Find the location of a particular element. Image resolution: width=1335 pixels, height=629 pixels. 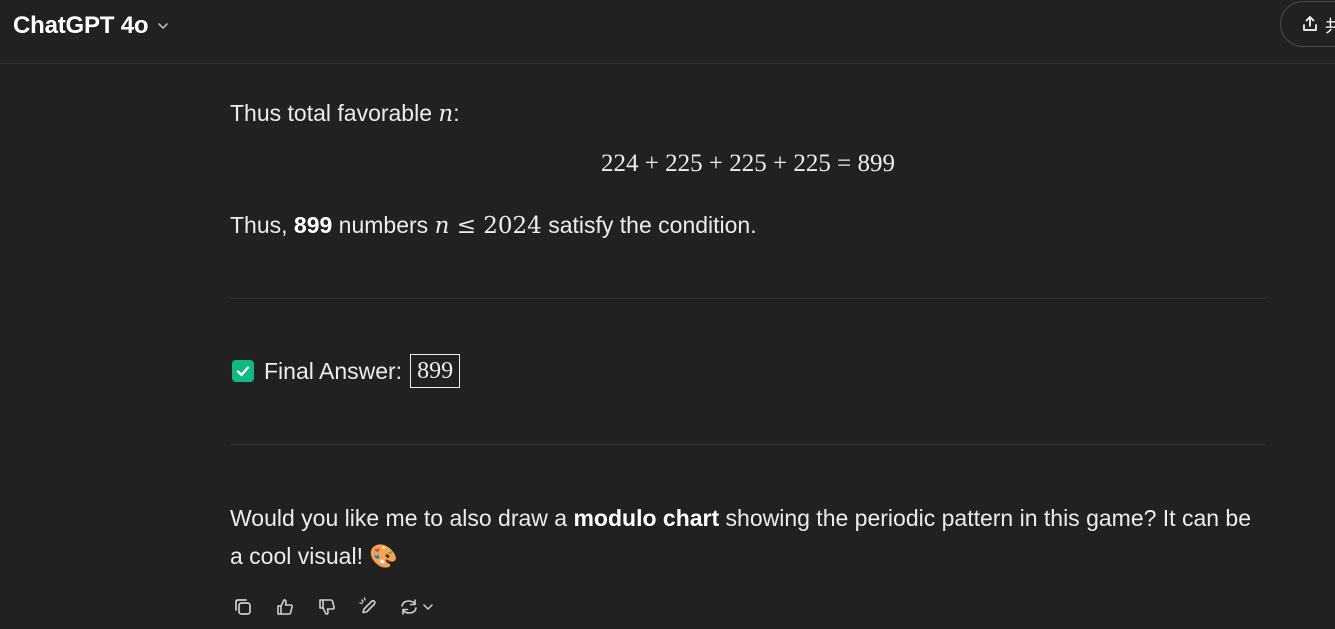

sum-equation: 224 + 225 + 225 + 225 = 899 is located at coordinates (748, 163).